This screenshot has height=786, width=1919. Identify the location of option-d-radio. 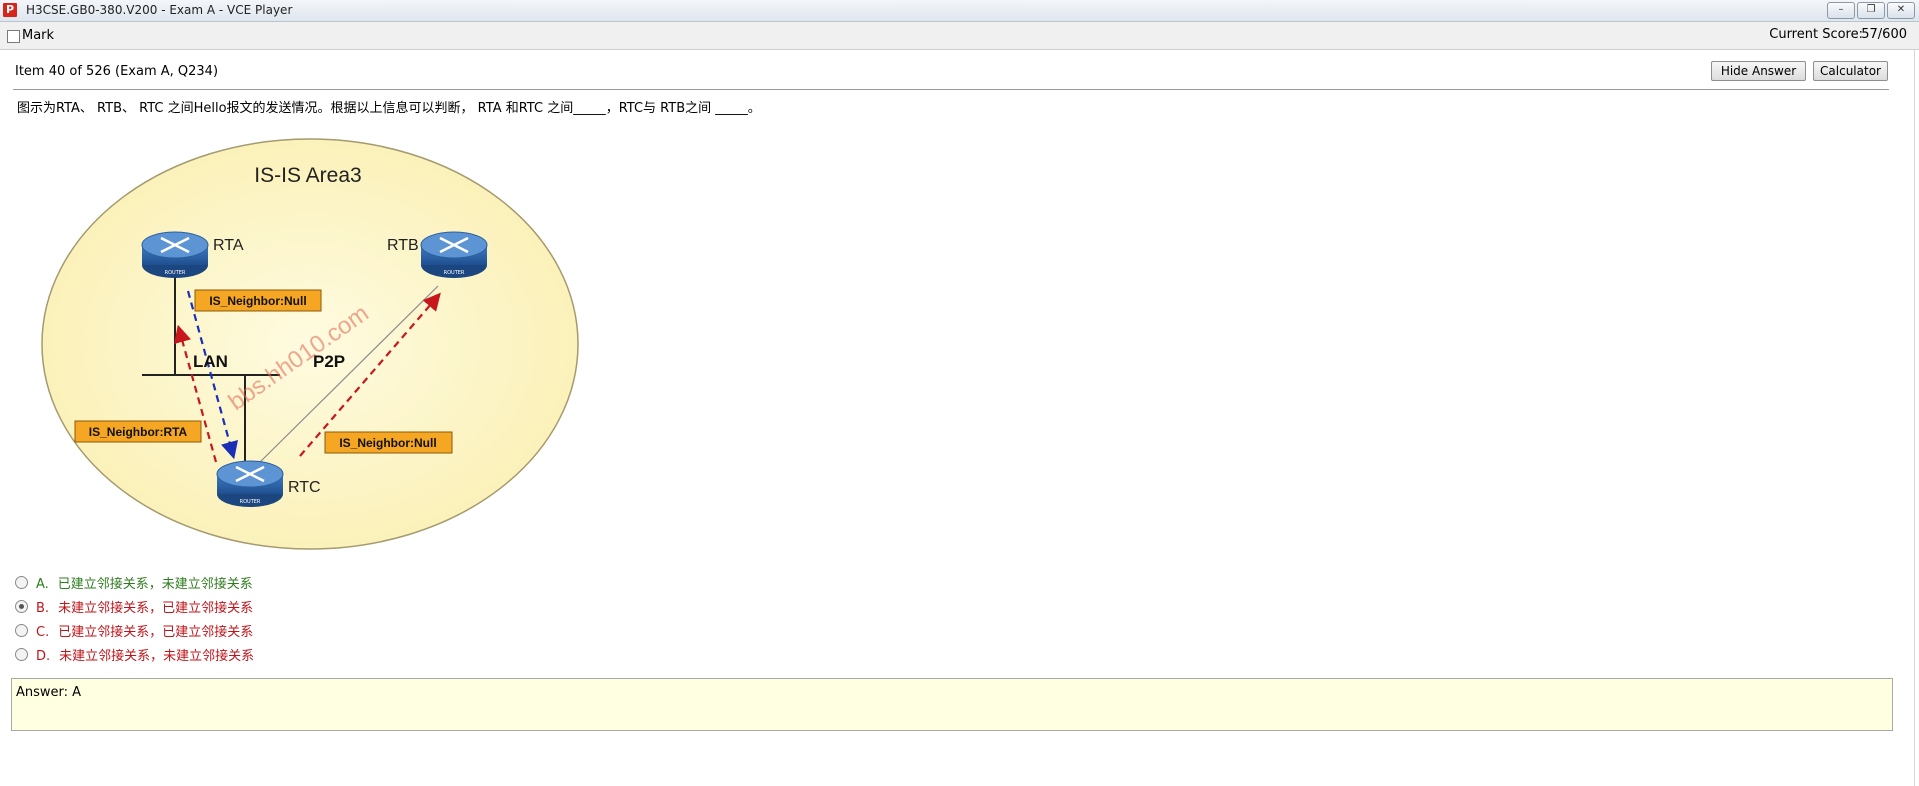
(21, 654).